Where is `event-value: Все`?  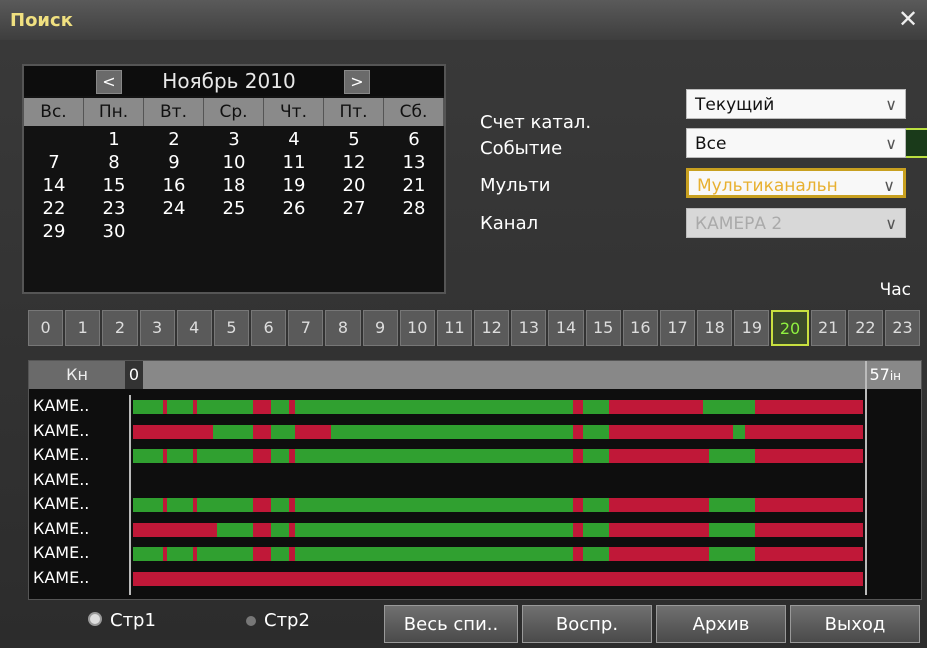
event-value: Все is located at coordinates (711, 144).